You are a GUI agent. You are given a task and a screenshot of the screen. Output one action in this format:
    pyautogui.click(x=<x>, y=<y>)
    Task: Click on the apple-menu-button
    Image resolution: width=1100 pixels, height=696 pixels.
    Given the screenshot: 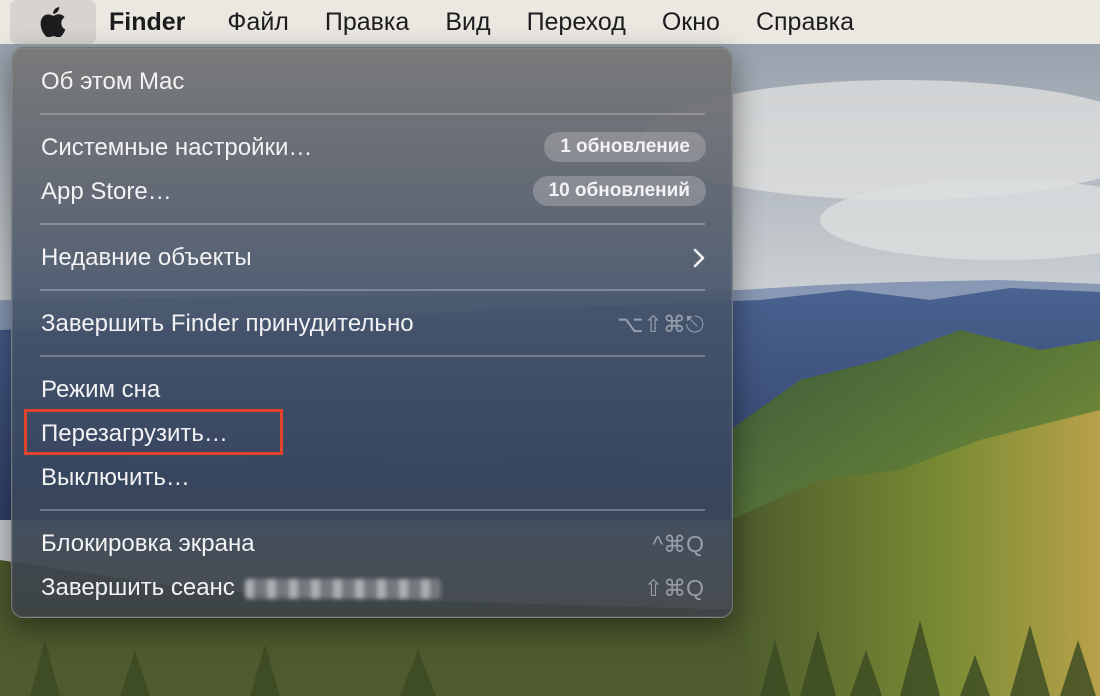 What is the action you would take?
    pyautogui.click(x=53, y=22)
    